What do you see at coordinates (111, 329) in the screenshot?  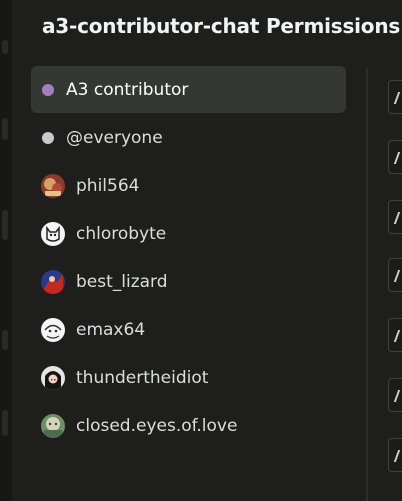 I see `member-item-label: emax64` at bounding box center [111, 329].